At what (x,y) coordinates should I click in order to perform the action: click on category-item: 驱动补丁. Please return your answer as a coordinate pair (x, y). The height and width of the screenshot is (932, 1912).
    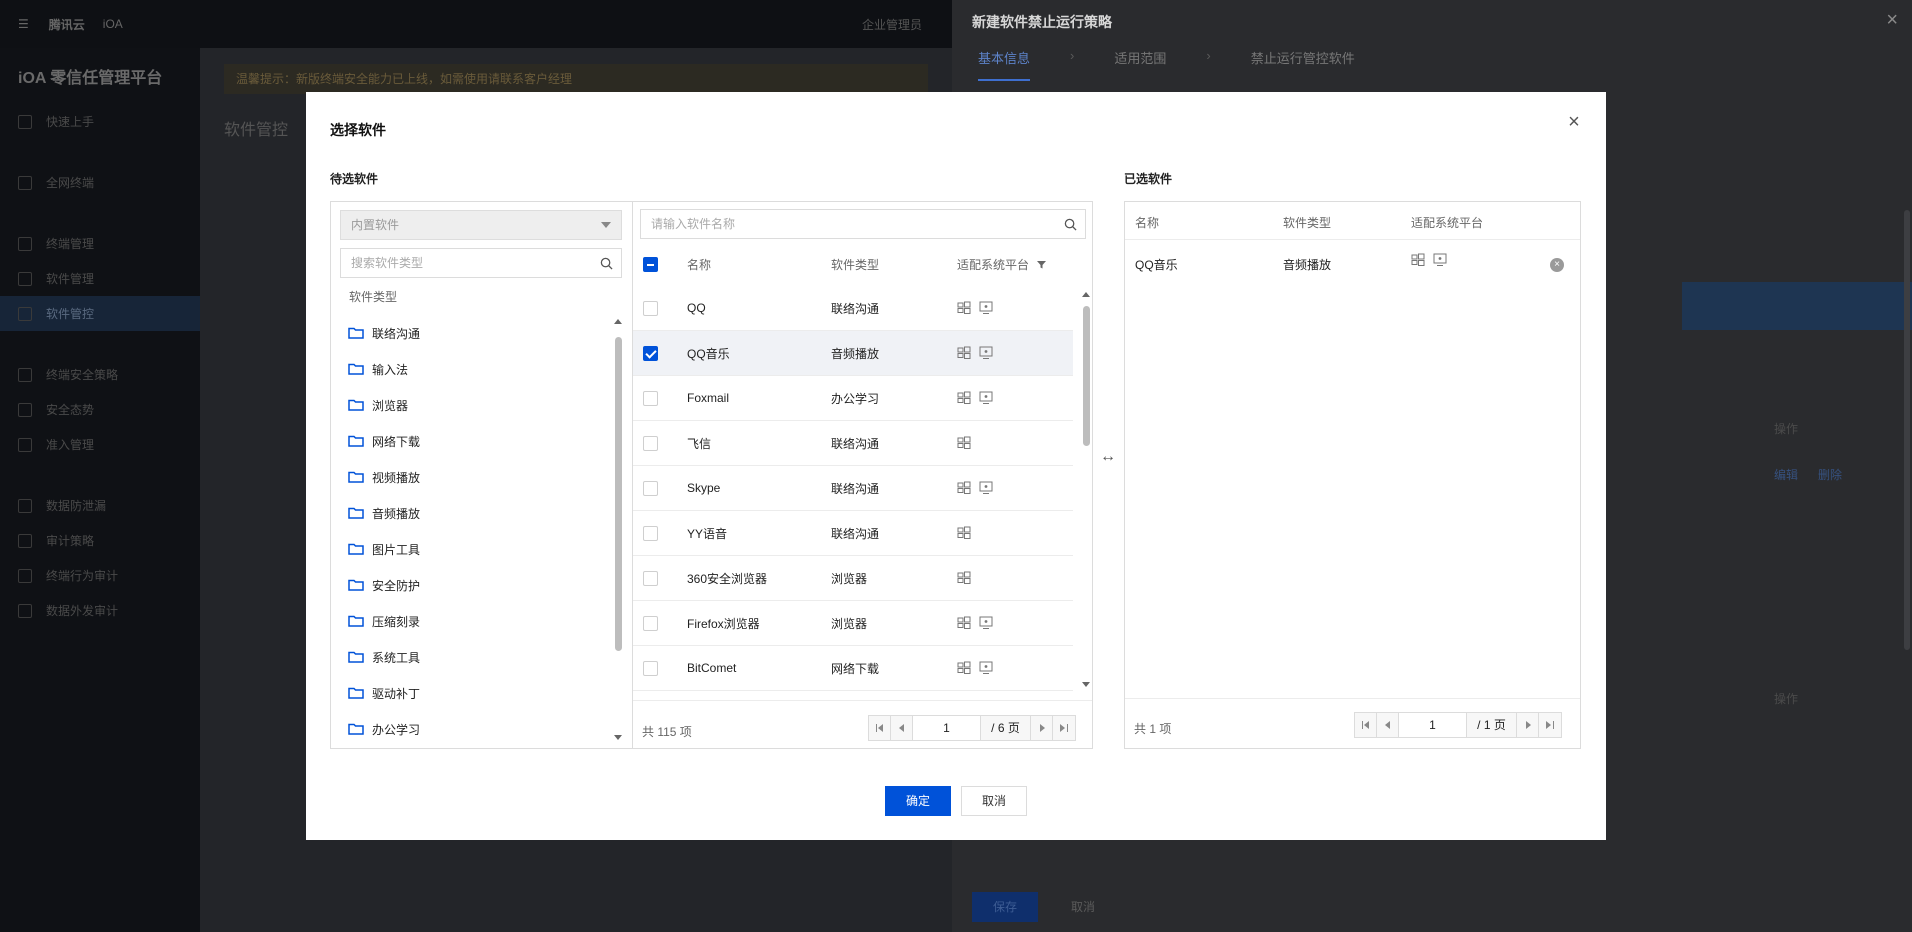
    Looking at the image, I should click on (476, 693).